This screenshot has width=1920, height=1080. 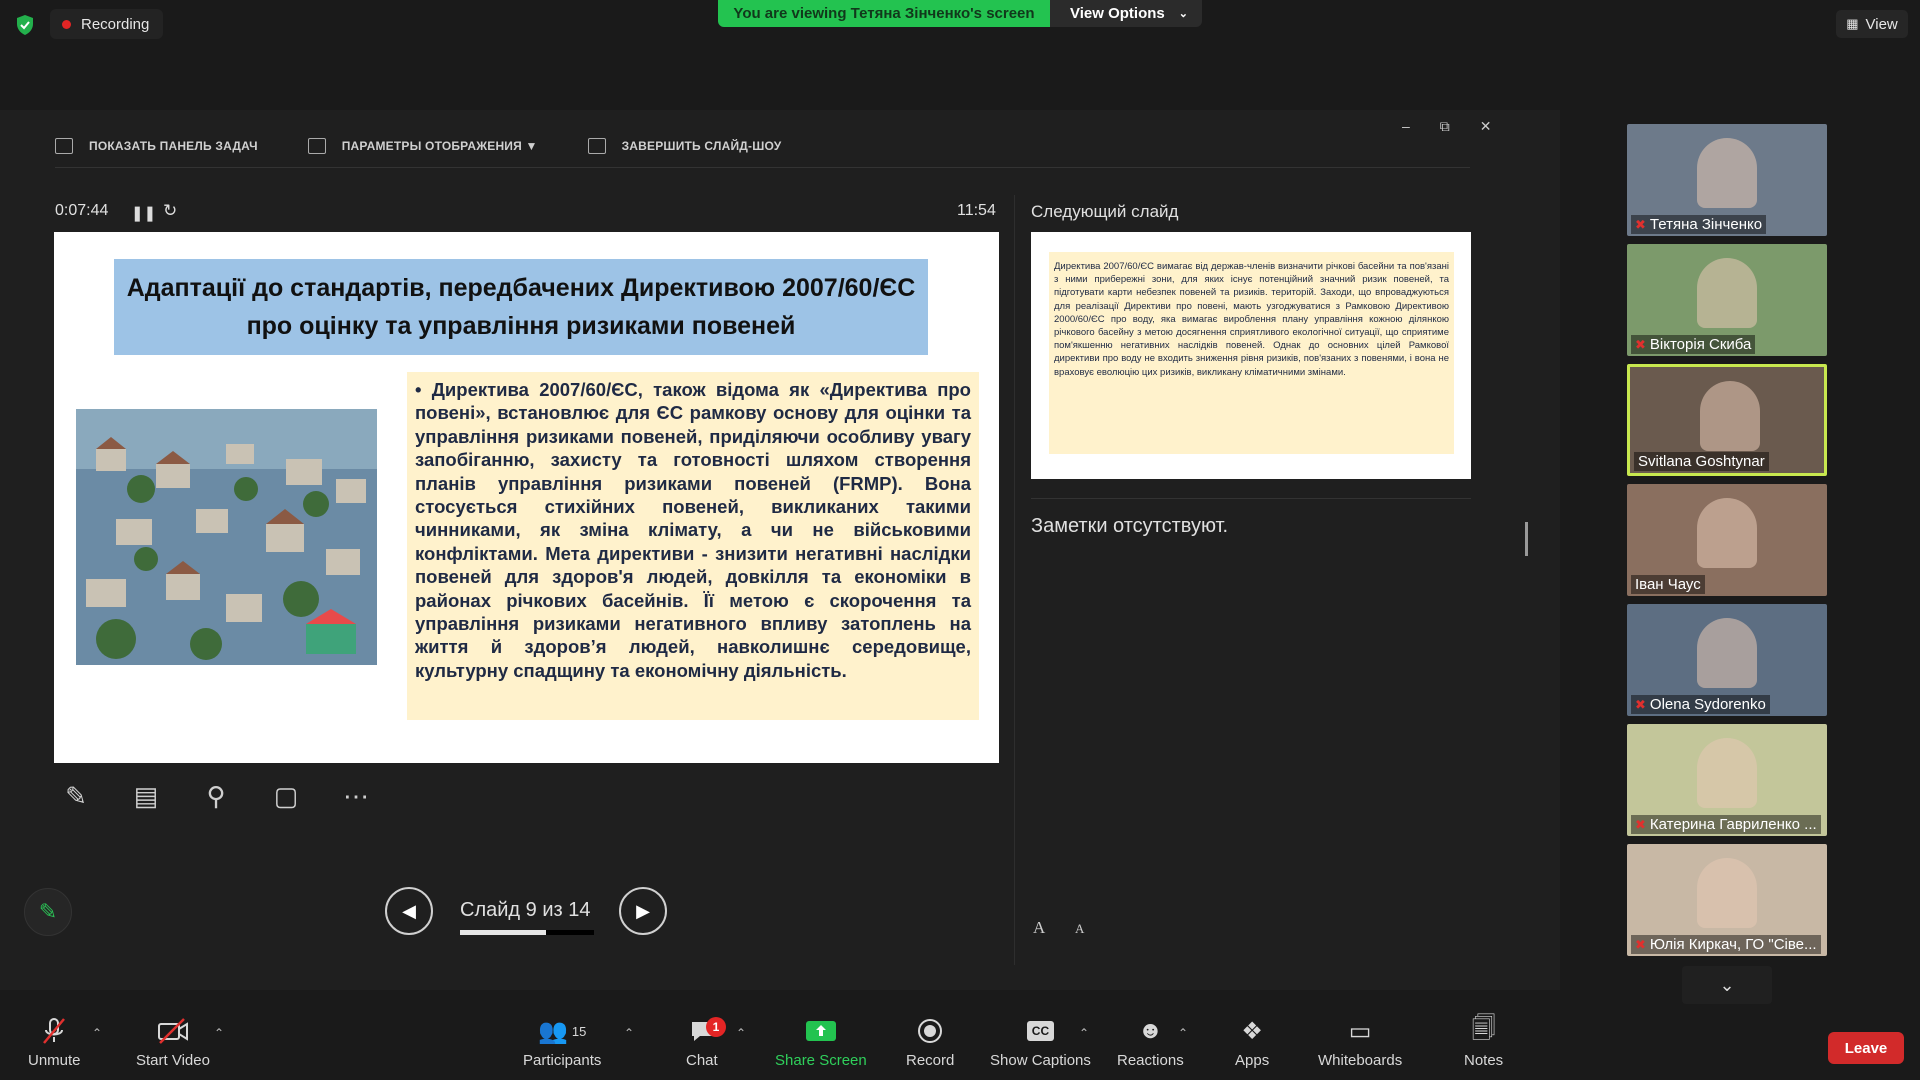 What do you see at coordinates (76, 796) in the screenshot?
I see `pen-icon: ✎` at bounding box center [76, 796].